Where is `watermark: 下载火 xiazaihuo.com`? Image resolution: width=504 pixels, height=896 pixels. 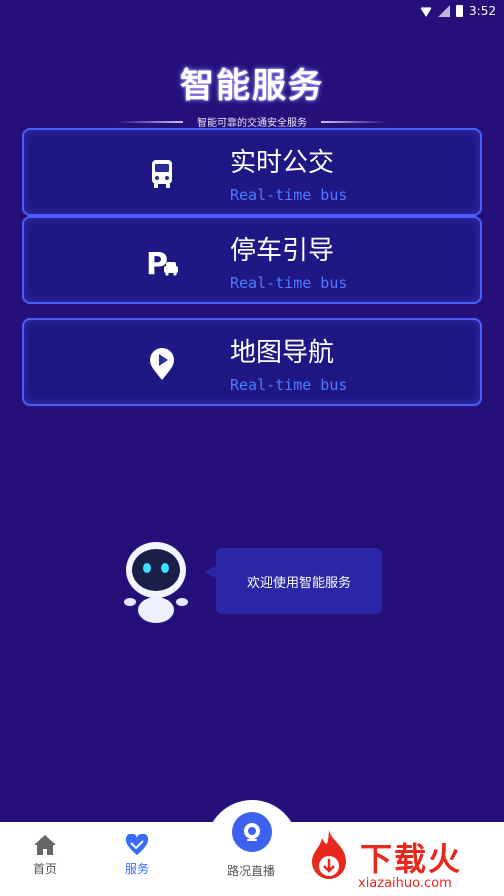
watermark: 下载火 xiazaihuo.com is located at coordinates (402, 862).